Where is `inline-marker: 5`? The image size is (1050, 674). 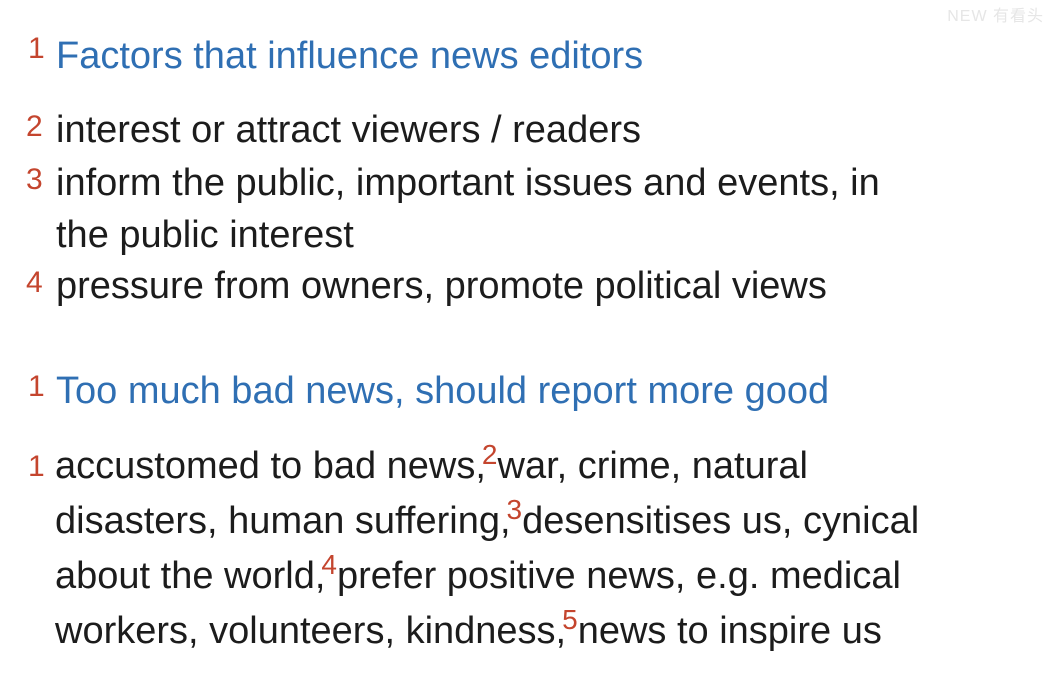 inline-marker: 5 is located at coordinates (570, 619).